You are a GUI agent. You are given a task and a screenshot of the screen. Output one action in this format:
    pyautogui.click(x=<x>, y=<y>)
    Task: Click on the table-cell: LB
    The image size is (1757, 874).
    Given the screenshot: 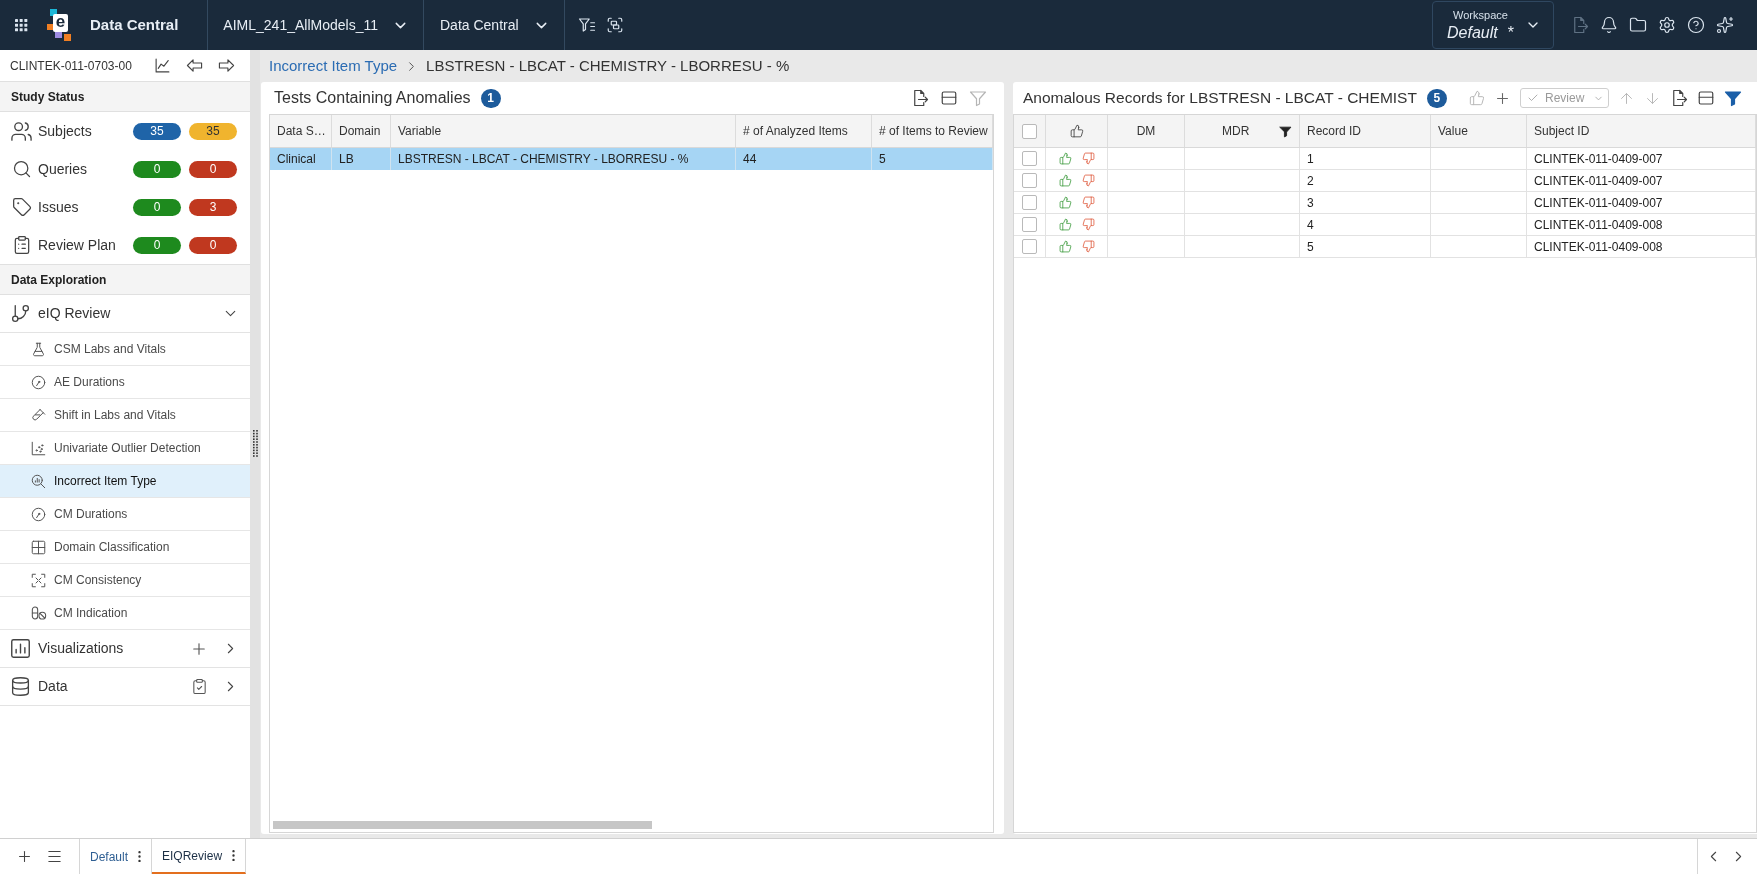 What is the action you would take?
    pyautogui.click(x=361, y=159)
    